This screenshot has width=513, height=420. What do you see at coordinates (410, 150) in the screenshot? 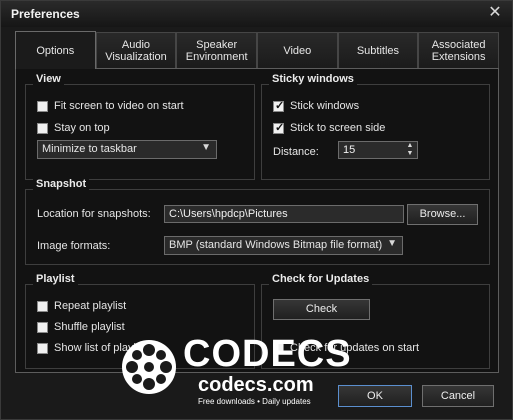
I see `spin-updown-icon: ▲ ▼` at bounding box center [410, 150].